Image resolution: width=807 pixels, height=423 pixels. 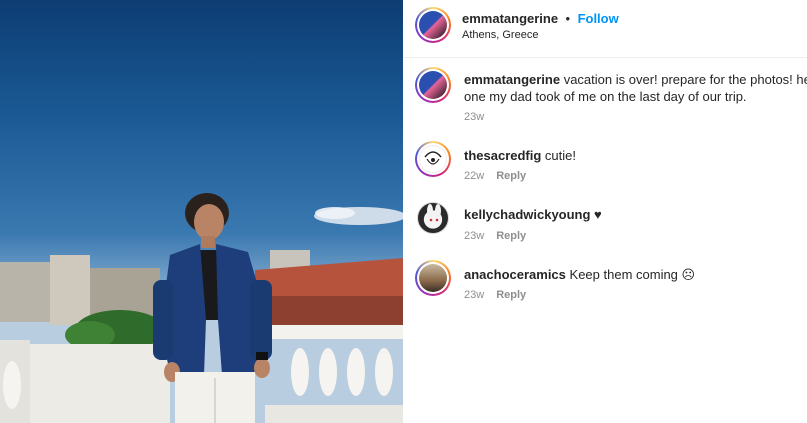 I want to click on avatar-thesacredfig-icon, so click(x=433, y=159).